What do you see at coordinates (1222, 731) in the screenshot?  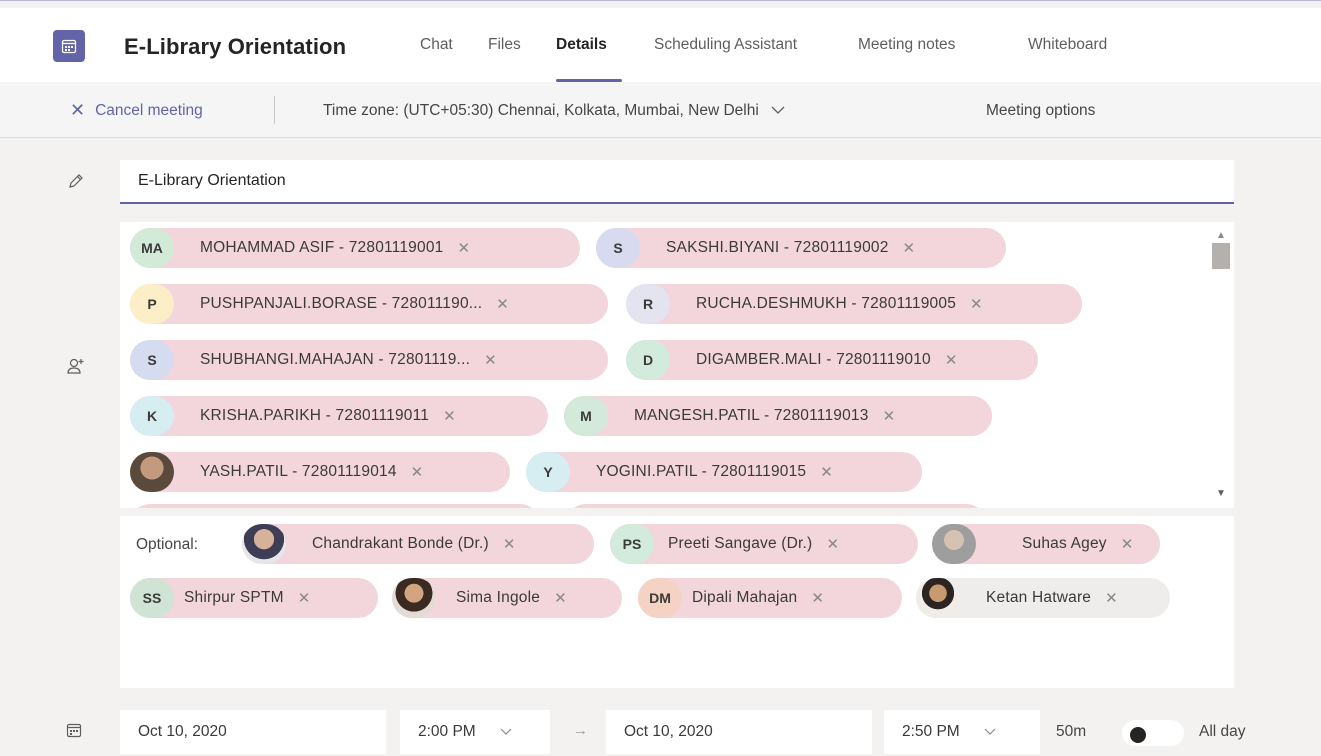 I see `all-day-label: All day` at bounding box center [1222, 731].